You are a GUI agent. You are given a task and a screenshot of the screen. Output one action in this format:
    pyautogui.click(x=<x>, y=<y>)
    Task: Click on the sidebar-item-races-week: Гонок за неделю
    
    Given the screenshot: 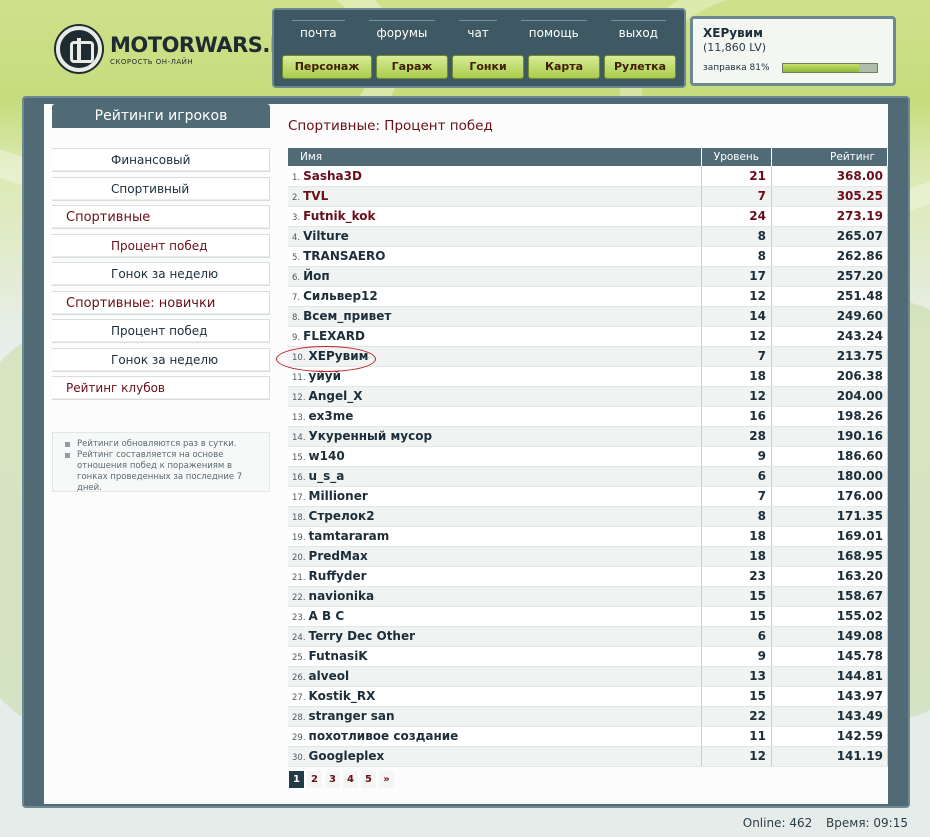 What is the action you would take?
    pyautogui.click(x=161, y=274)
    